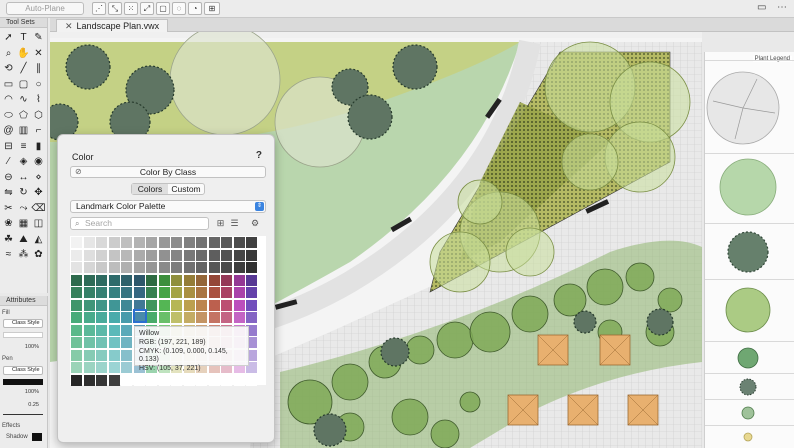 This screenshot has width=794, height=448. I want to click on flyover-icon: ⟲, so click(8, 69).